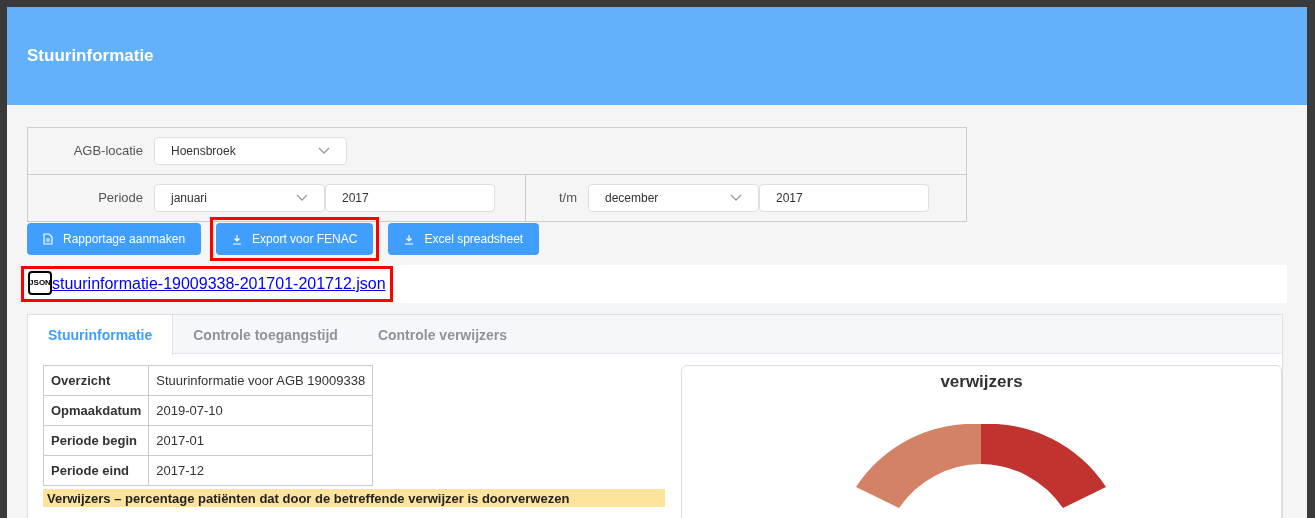 This screenshot has height=518, width=1315. Describe the element at coordinates (354, 498) in the screenshot. I see `notice-banner: Verwijzers – percentage patiënten dat door de betreffende verwijzer is doorverwezen` at that location.